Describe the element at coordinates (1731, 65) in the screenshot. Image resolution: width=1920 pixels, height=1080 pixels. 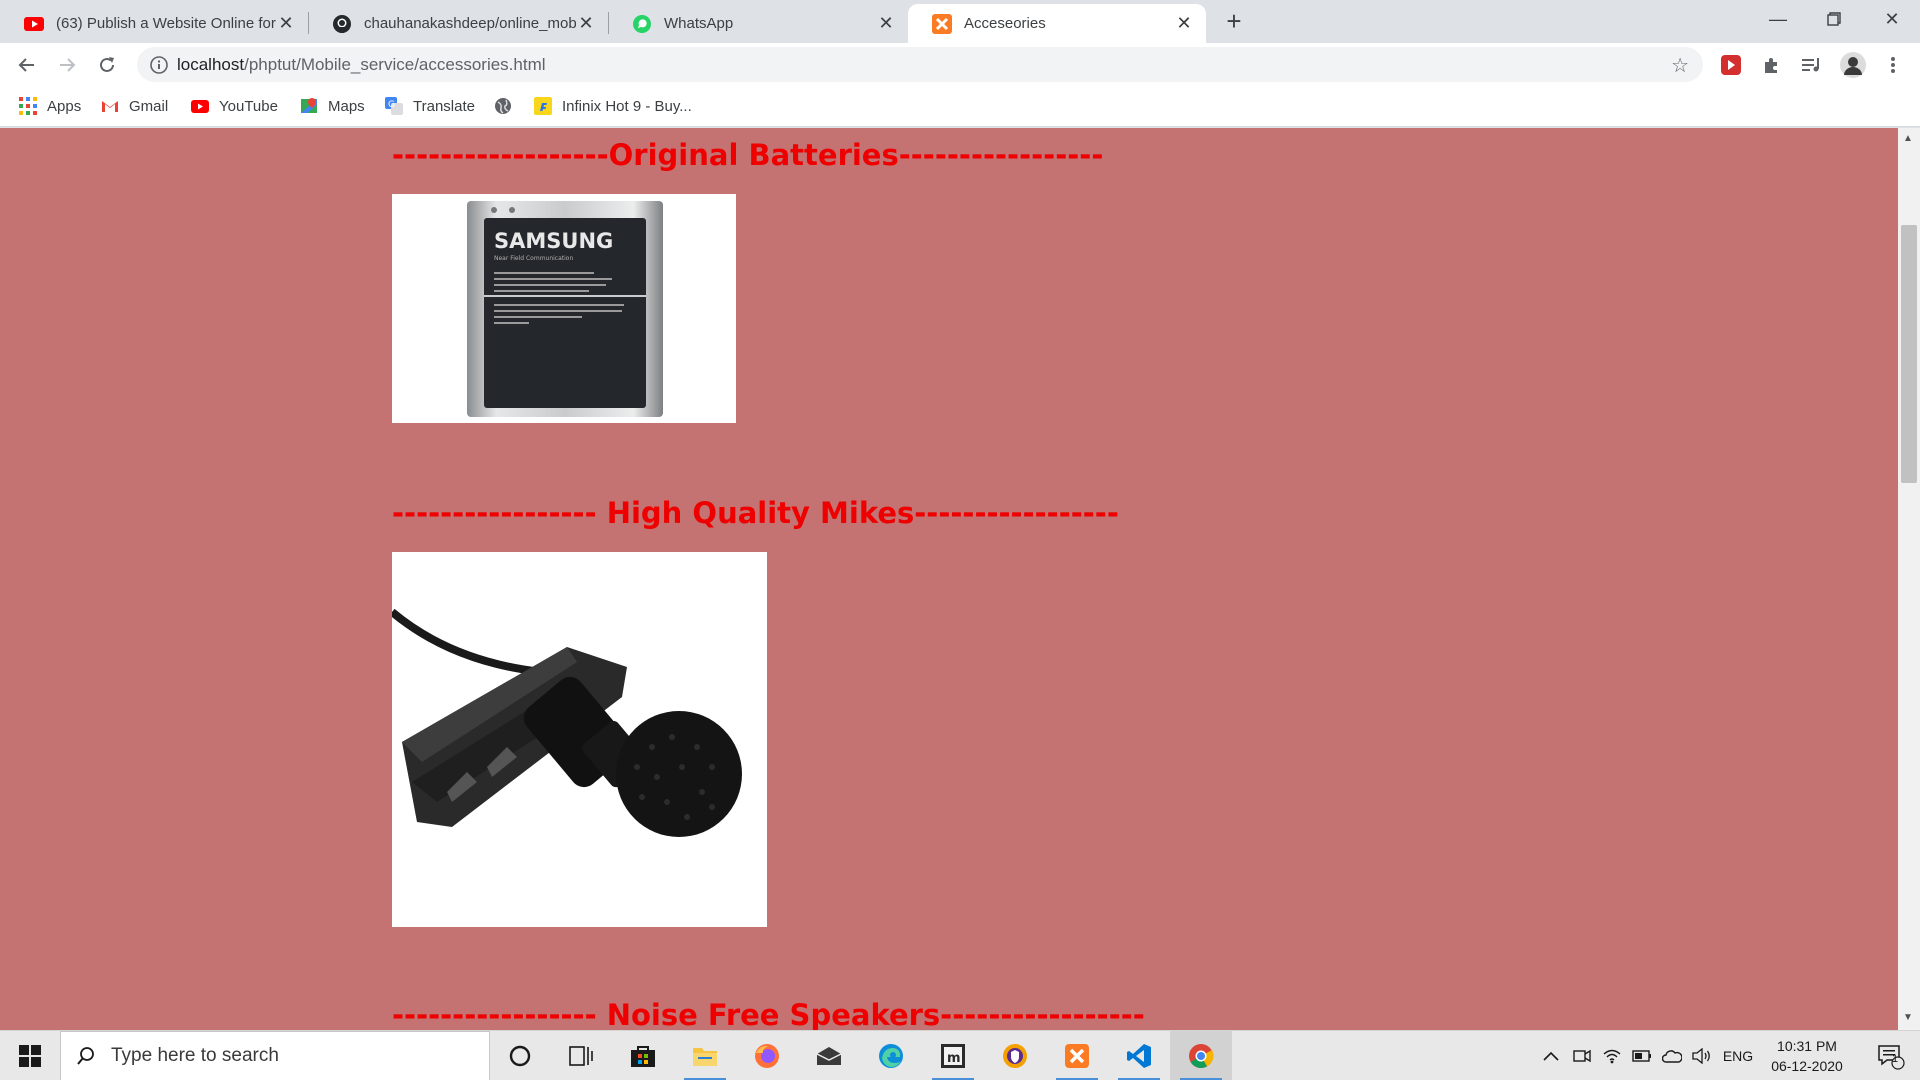
I see `extension-red-icon` at that location.